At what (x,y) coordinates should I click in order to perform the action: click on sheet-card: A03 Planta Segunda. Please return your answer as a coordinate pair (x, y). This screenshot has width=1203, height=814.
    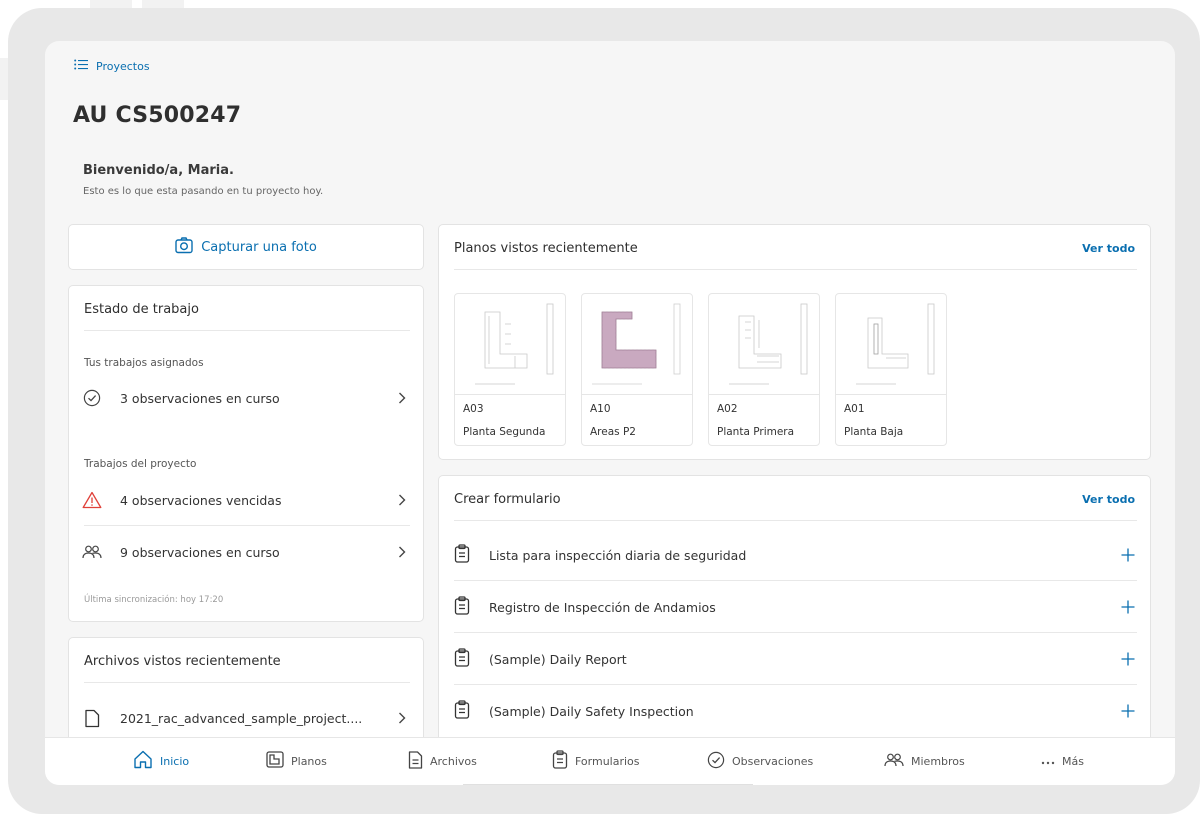
    Looking at the image, I should click on (510, 369).